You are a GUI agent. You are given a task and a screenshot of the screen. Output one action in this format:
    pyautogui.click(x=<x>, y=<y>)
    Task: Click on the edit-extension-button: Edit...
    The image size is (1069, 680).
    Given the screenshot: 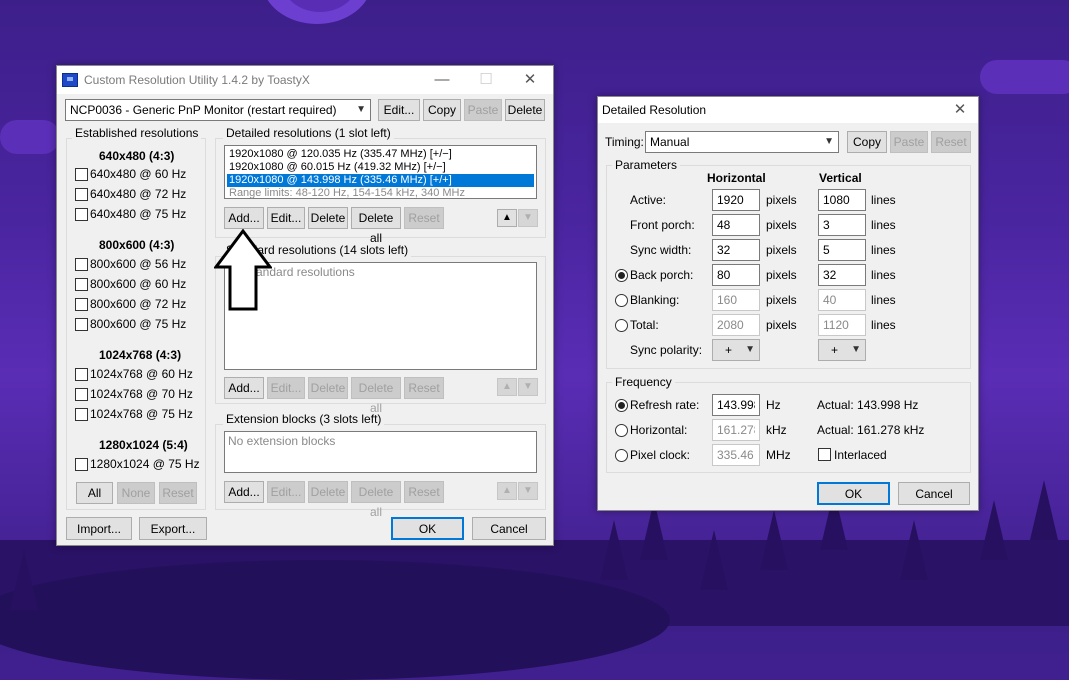 What is the action you would take?
    pyautogui.click(x=286, y=492)
    